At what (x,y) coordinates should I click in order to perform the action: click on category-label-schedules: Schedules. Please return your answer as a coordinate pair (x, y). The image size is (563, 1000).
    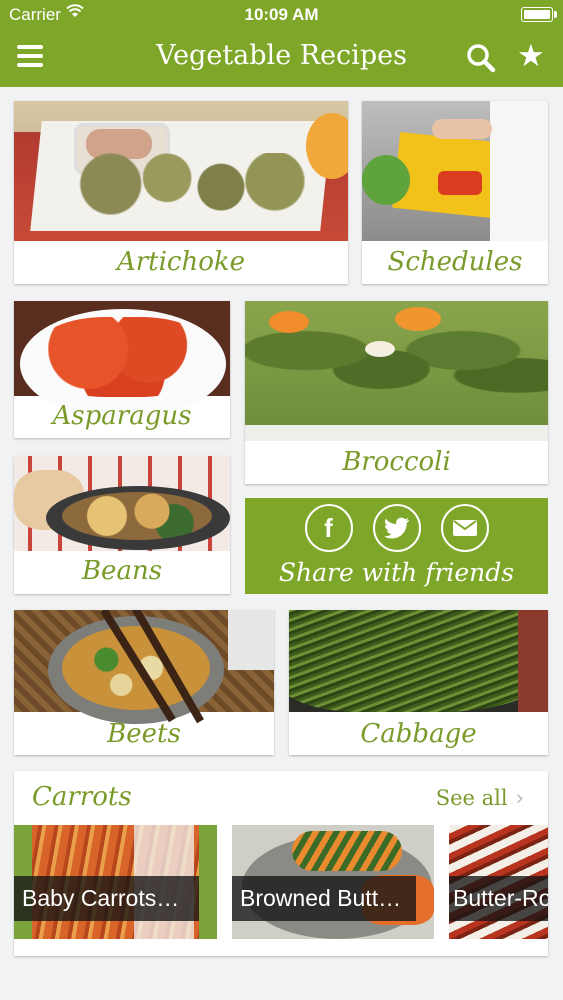
    Looking at the image, I should click on (455, 262).